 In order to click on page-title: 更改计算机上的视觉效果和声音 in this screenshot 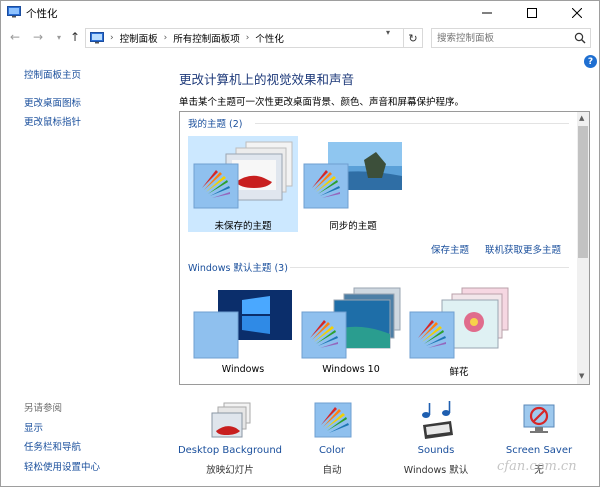, I will do `click(267, 79)`.